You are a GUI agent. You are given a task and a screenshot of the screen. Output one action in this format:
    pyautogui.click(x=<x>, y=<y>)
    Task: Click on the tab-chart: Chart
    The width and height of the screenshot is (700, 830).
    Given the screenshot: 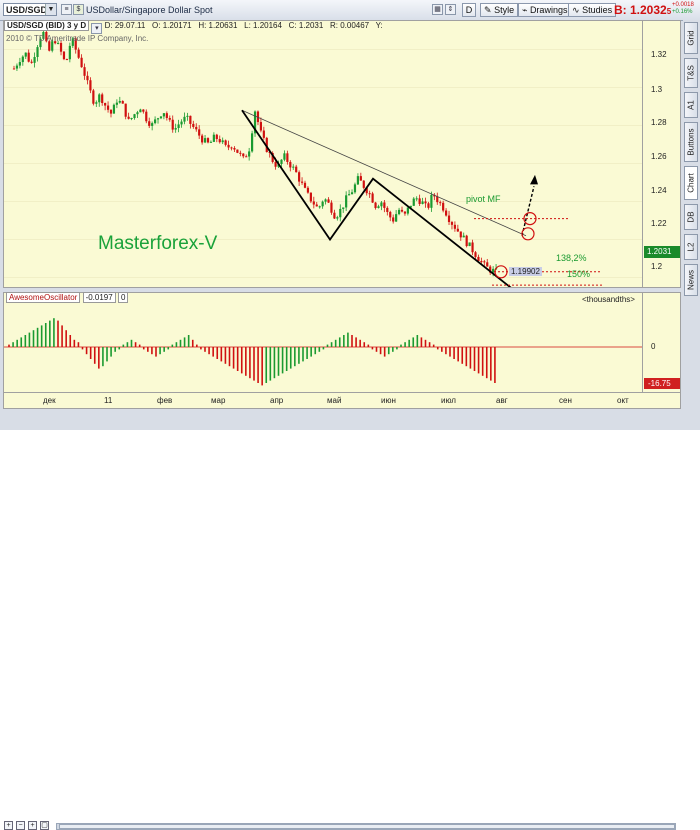 What is the action you would take?
    pyautogui.click(x=691, y=183)
    